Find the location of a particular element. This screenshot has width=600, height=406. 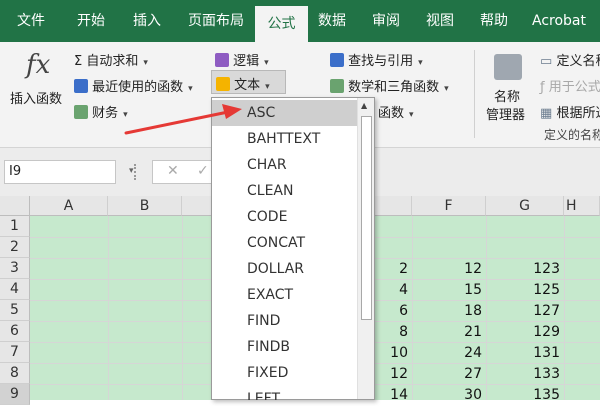

cell: 125 is located at coordinates (523, 290).